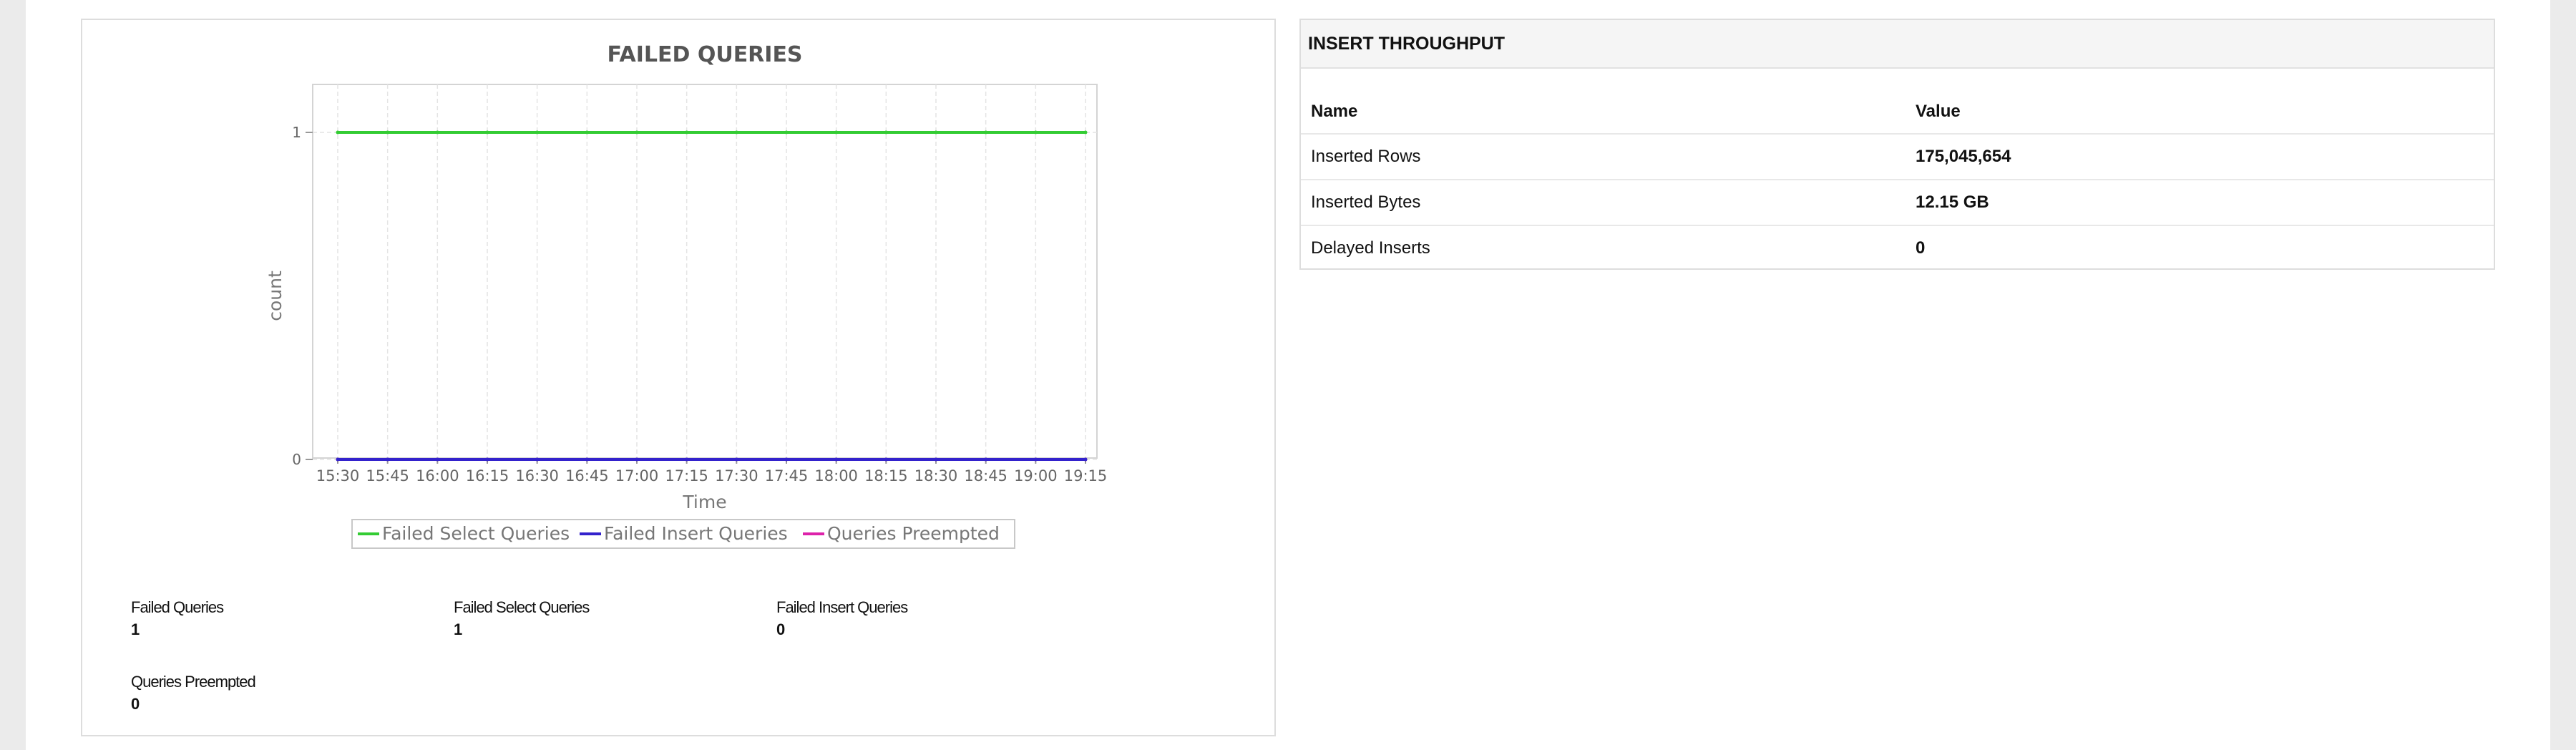  Describe the element at coordinates (842, 607) in the screenshot. I see `stat-label: Failed Insert Queries` at that location.